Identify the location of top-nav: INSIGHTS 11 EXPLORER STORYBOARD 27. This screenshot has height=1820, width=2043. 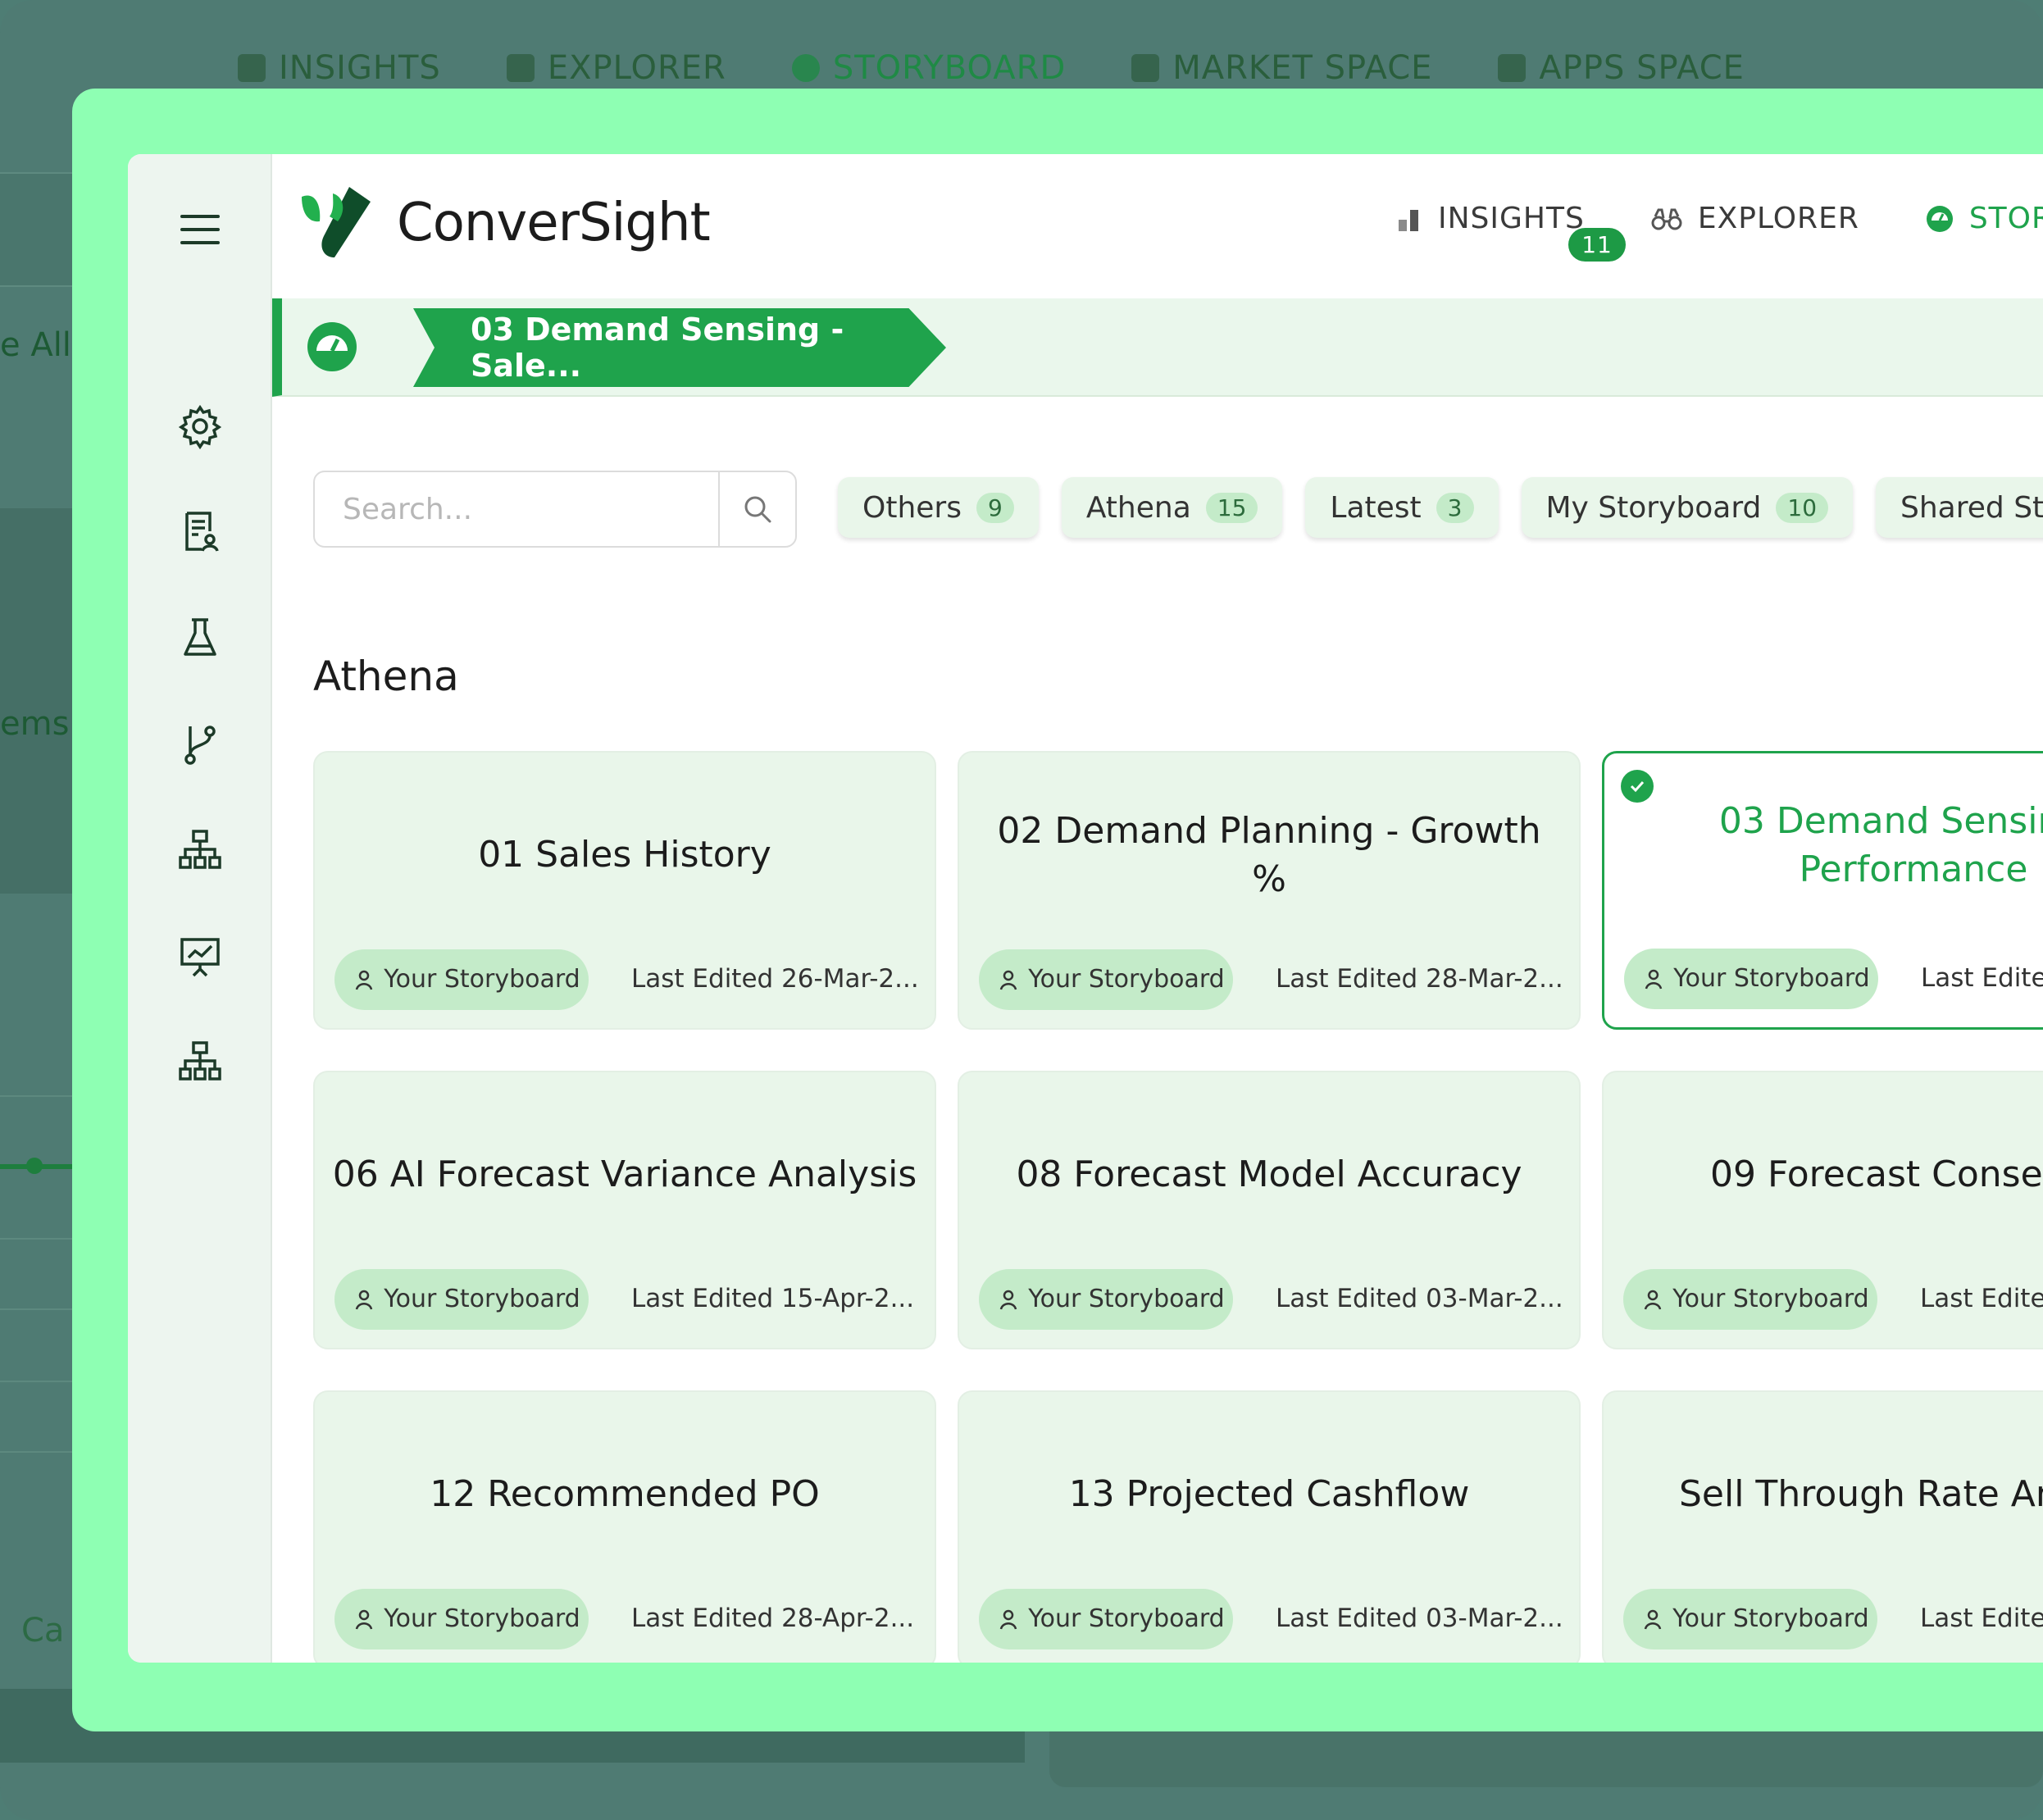
(1719, 232).